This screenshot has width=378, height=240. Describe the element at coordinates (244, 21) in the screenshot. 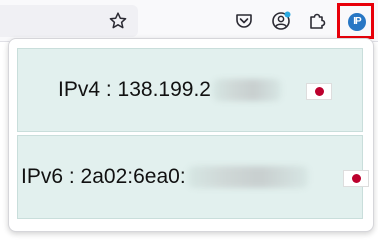

I see `pocket-icon` at that location.